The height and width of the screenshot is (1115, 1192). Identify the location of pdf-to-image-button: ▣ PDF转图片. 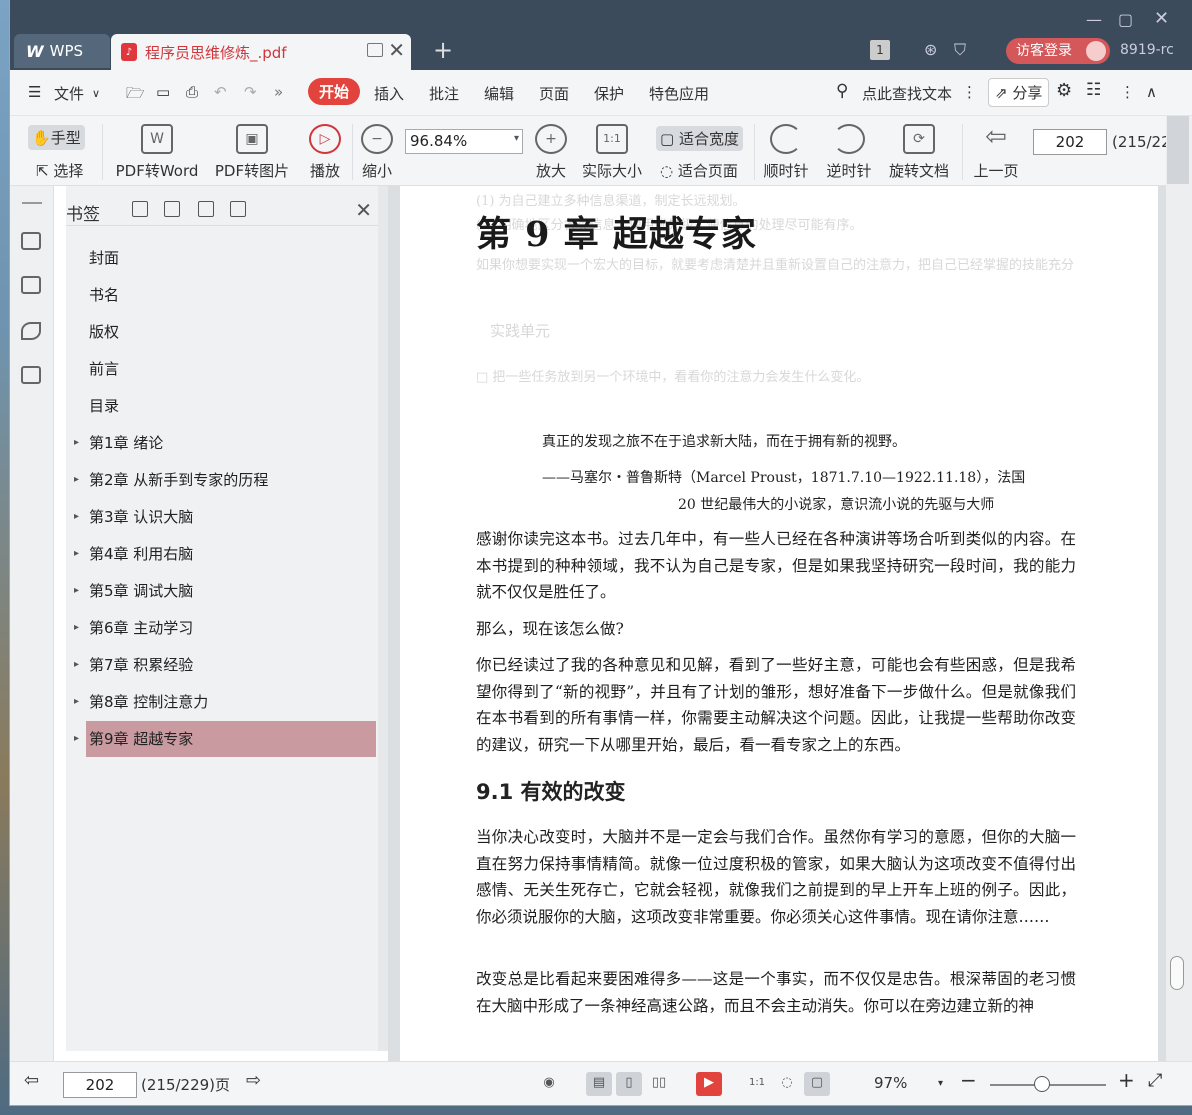
(252, 152).